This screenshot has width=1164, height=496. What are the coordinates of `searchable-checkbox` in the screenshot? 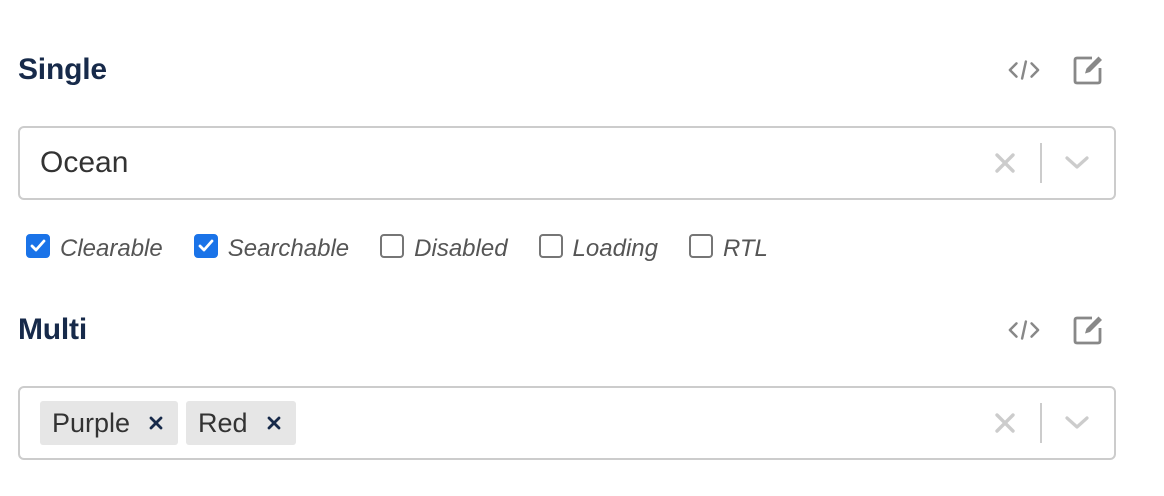 It's located at (205, 246).